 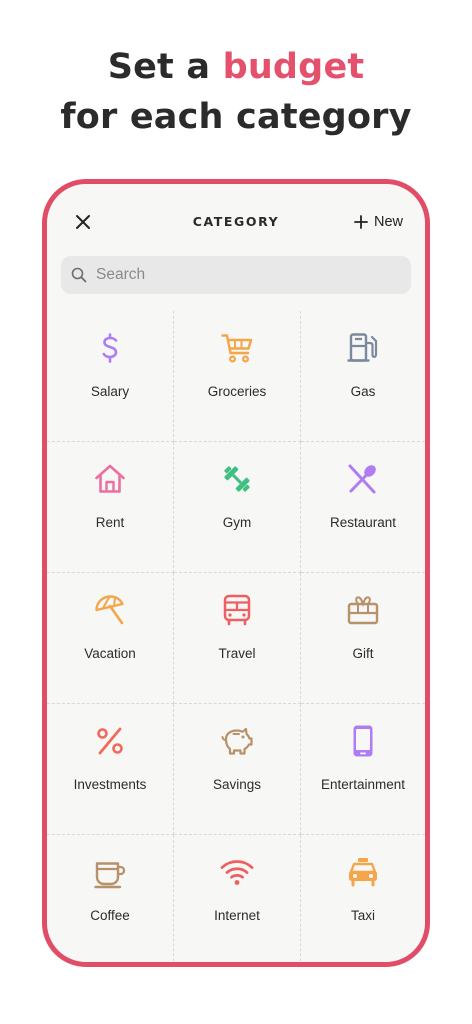 What do you see at coordinates (363, 507) in the screenshot?
I see `category-restaurant: Restaurant` at bounding box center [363, 507].